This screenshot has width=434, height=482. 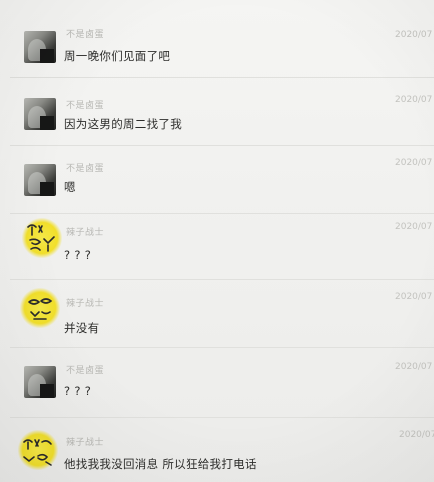 I want to click on message-item: 辣子战士 并没有 2020/07, so click(x=217, y=314).